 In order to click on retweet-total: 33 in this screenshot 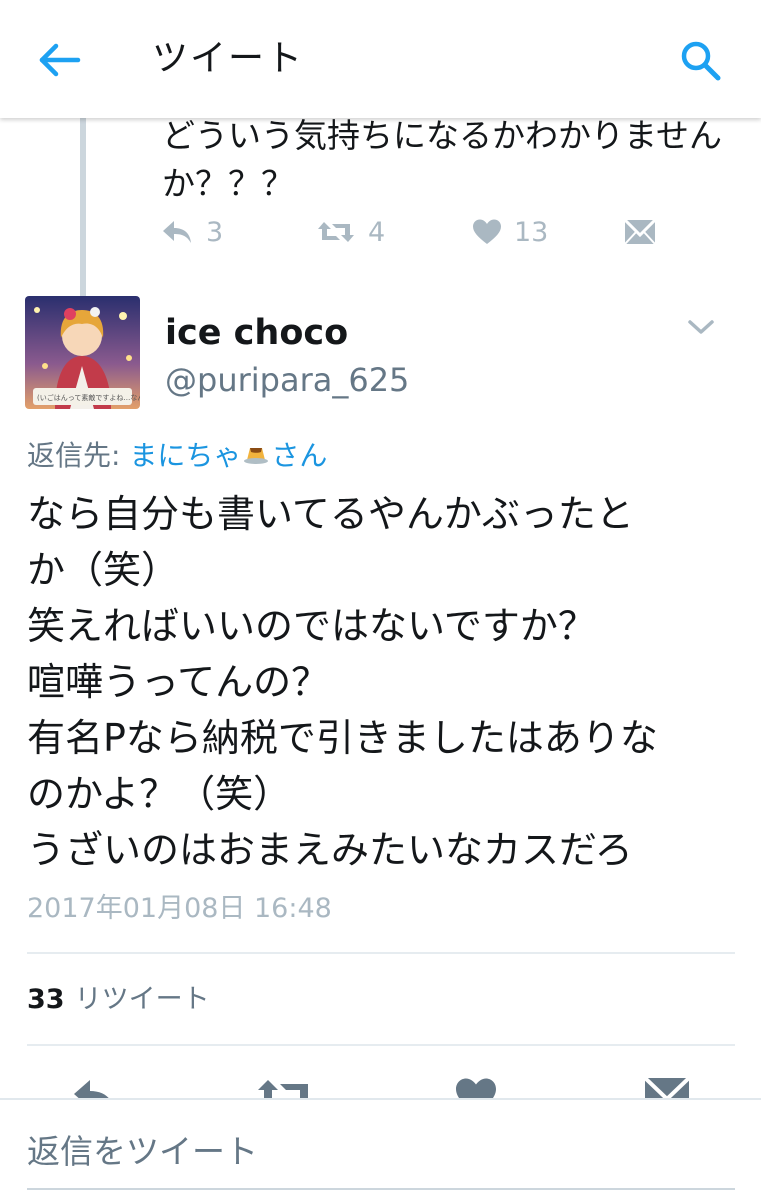, I will do `click(46, 999)`.